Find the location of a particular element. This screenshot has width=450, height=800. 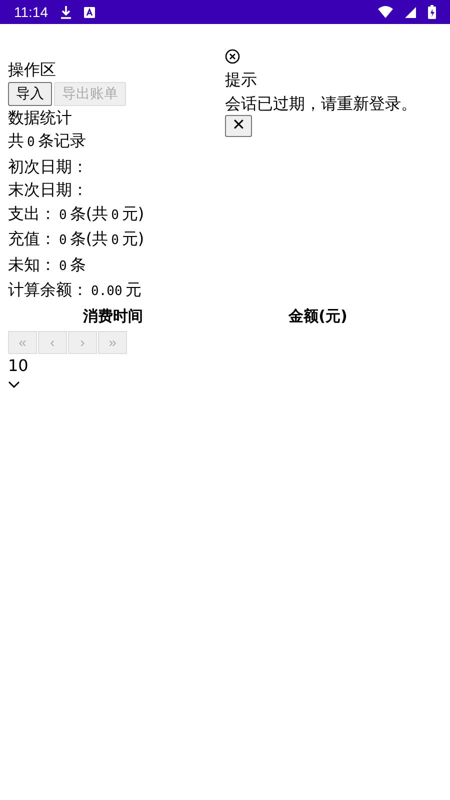

stat-line: 末次日期： is located at coordinates (48, 190).